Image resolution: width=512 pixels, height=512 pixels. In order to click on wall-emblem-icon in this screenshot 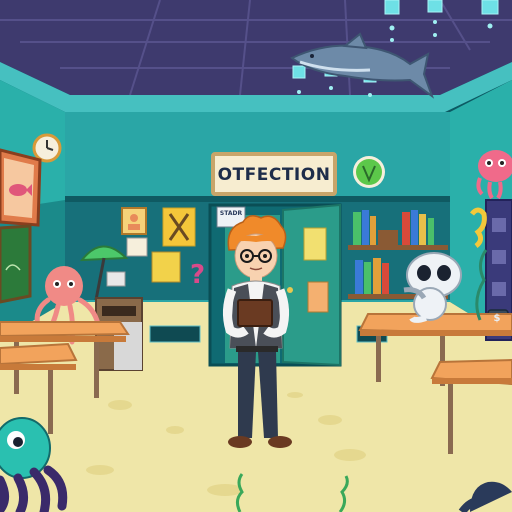, I will do `click(369, 172)`.